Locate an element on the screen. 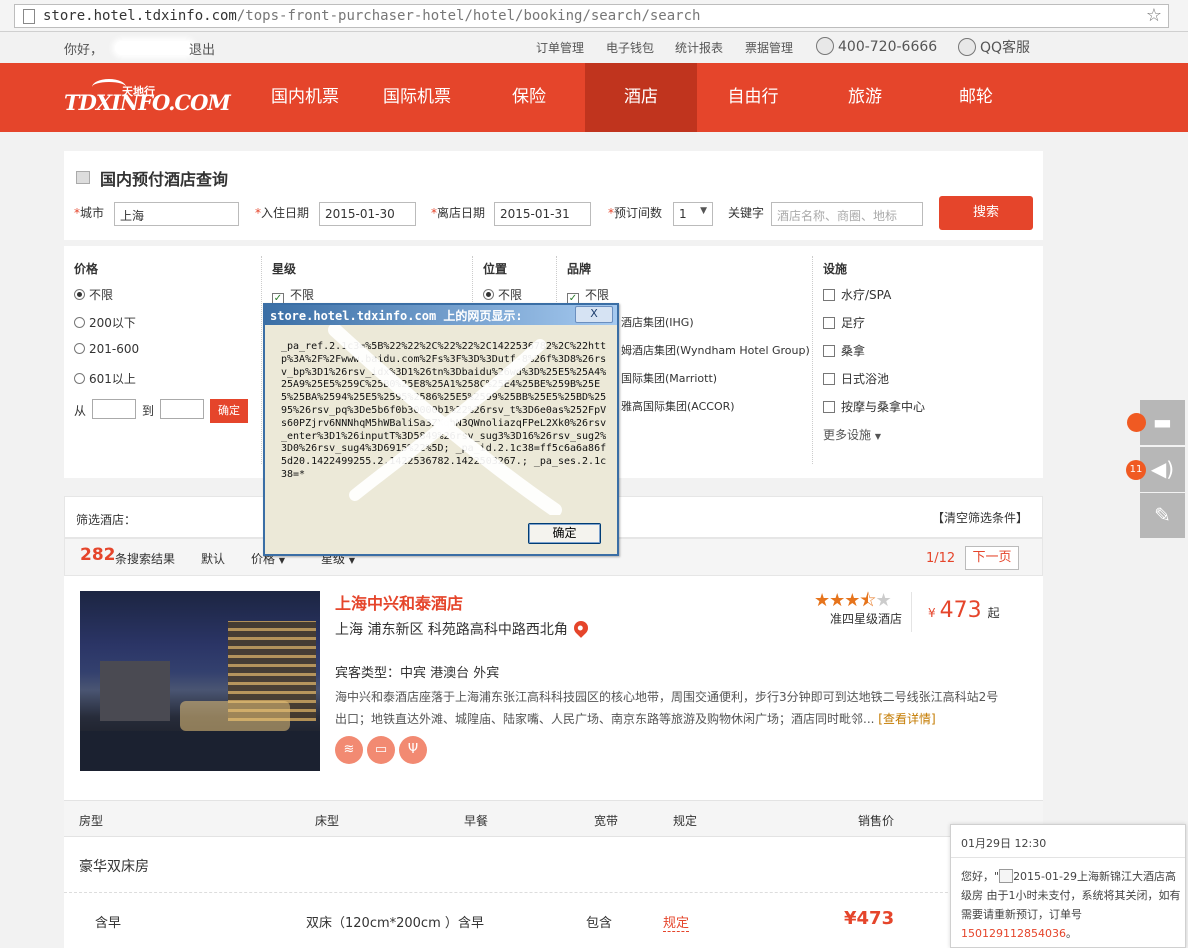 This screenshot has height=948, width=1188. search-button: 搜索 is located at coordinates (986, 213).